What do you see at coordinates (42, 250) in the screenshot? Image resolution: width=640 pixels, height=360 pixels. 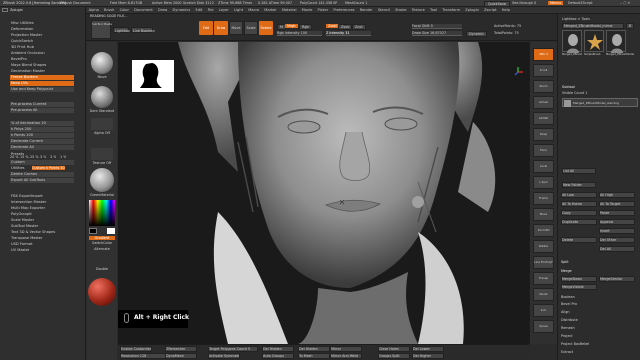 I see `zplugin-item-uv-master: UV Master` at bounding box center [42, 250].